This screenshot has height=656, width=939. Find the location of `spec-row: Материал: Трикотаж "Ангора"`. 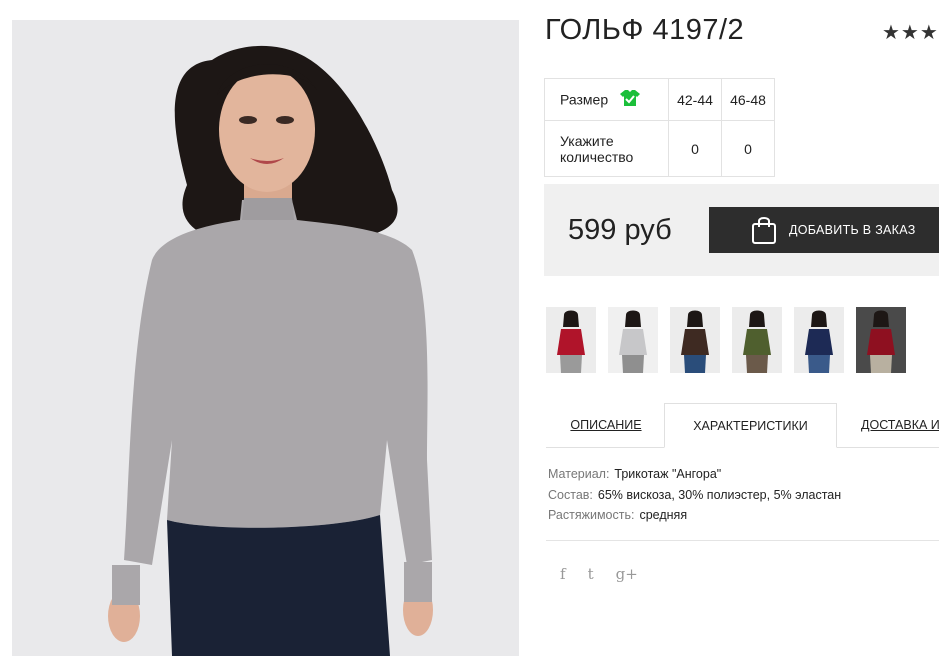

spec-row: Материал: Трикотаж "Ангора" is located at coordinates (694, 474).